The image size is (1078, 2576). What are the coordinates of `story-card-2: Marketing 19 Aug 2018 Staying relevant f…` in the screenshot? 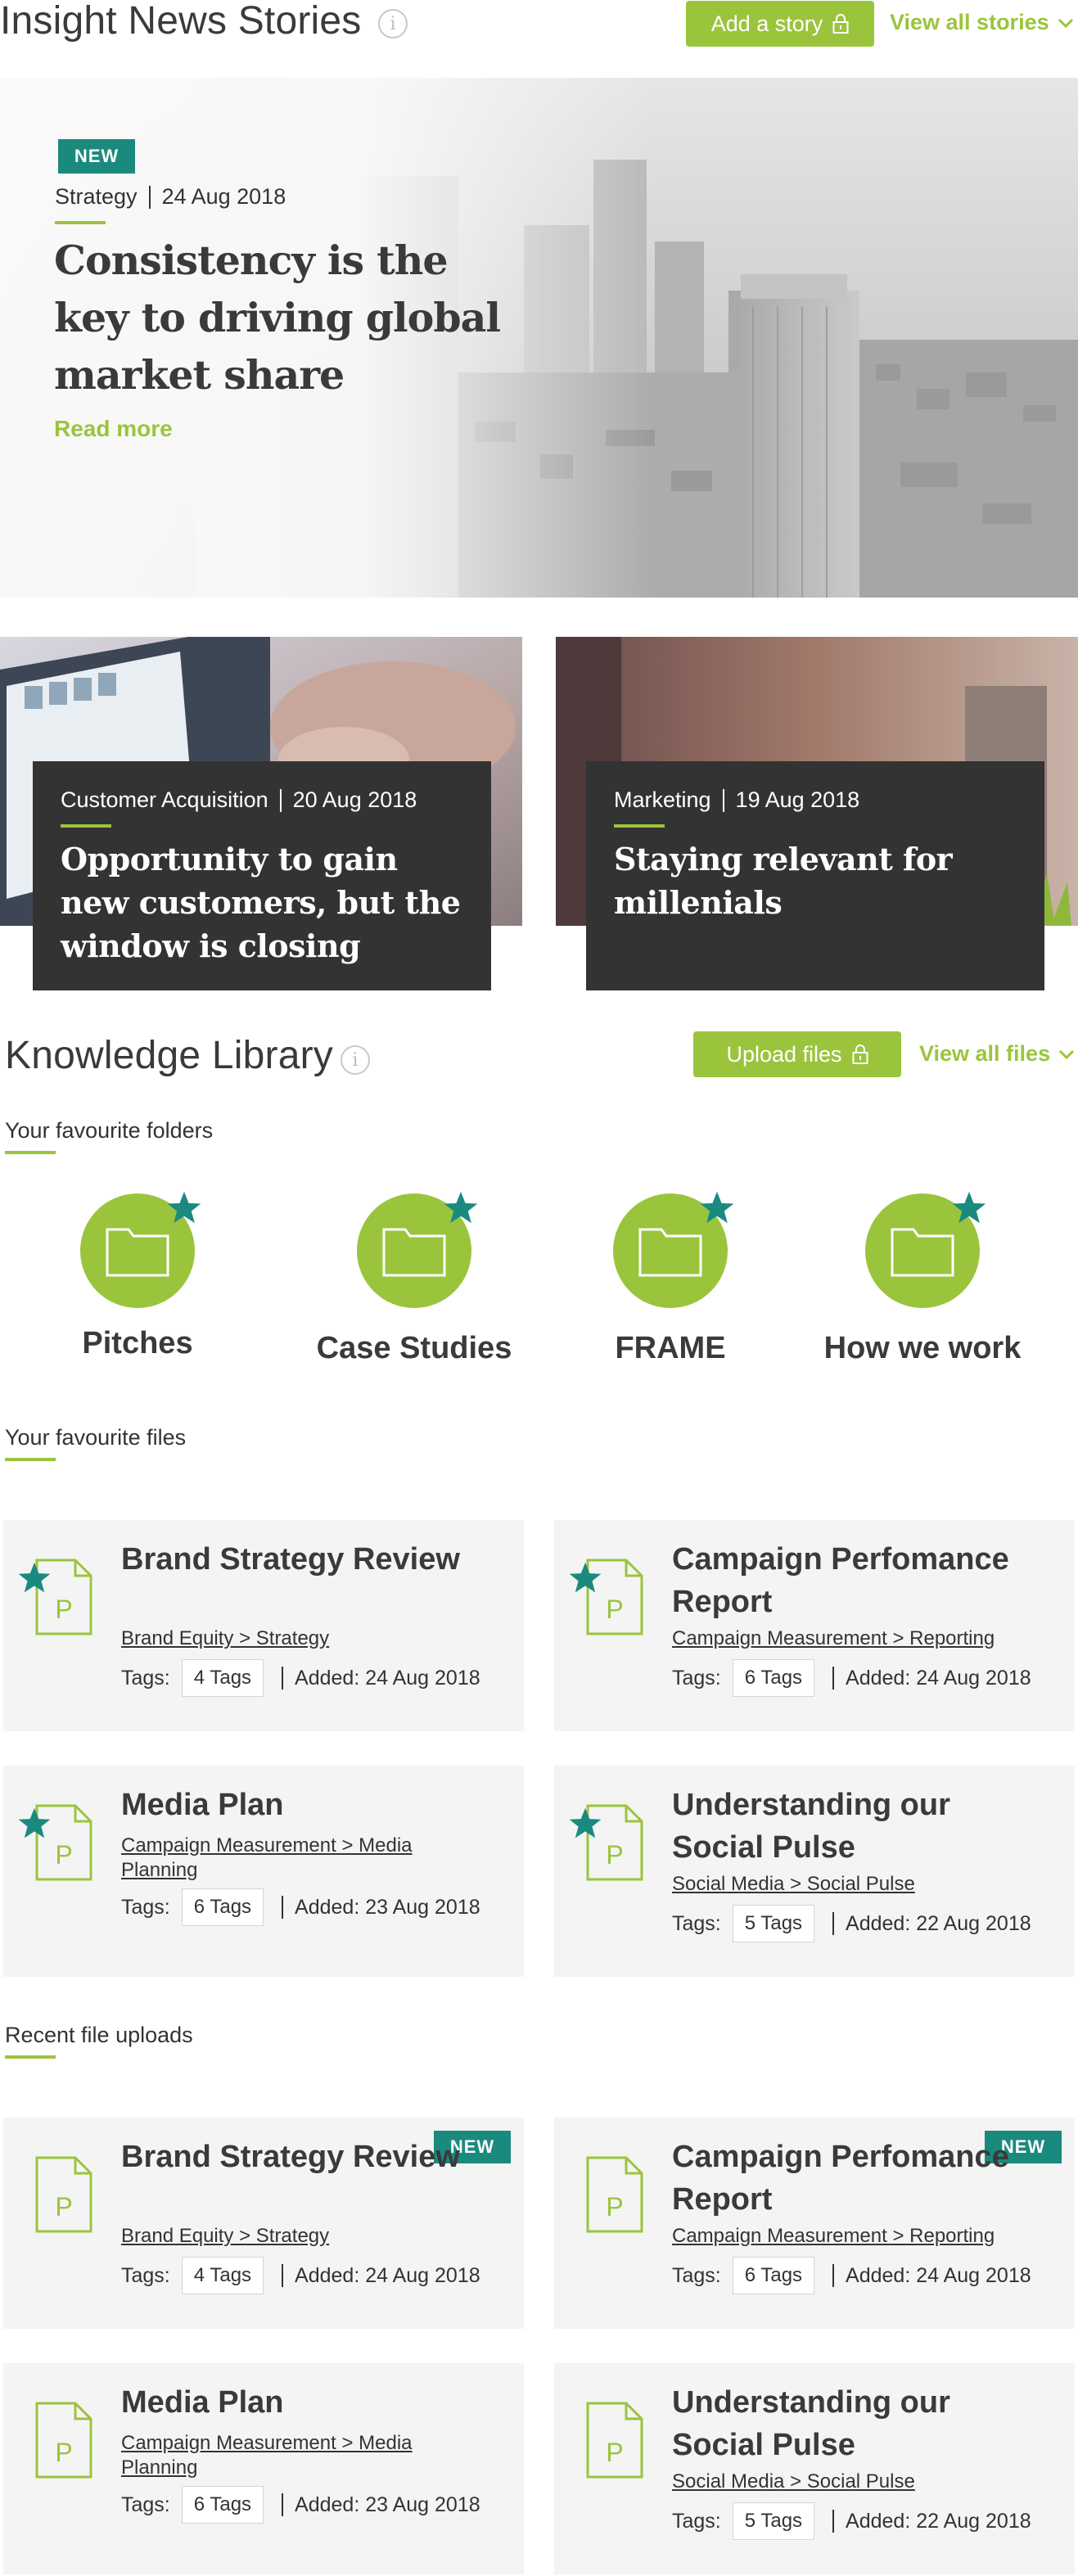 It's located at (815, 875).